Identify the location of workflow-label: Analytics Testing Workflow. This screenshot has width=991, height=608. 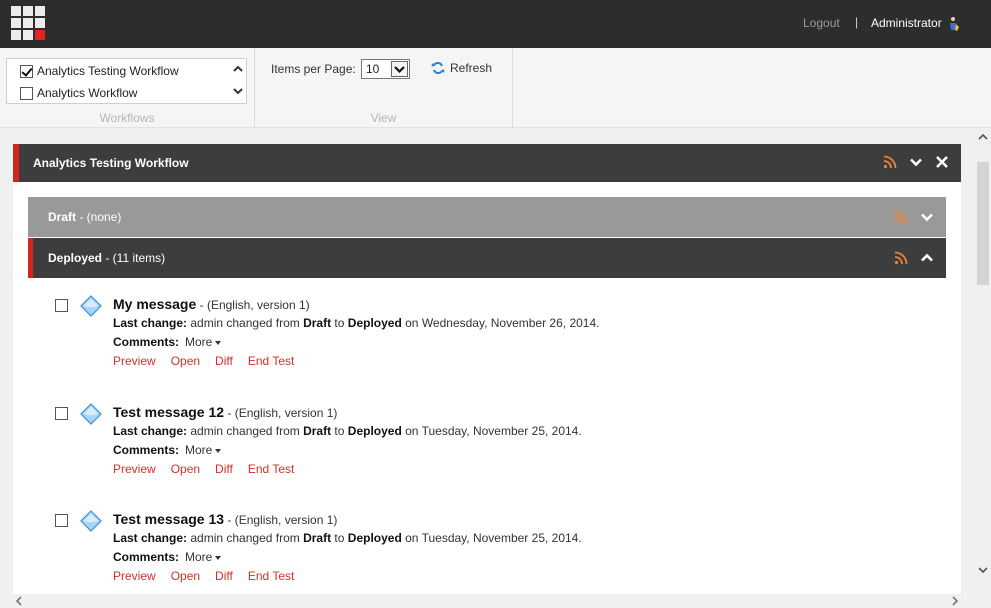
(108, 71).